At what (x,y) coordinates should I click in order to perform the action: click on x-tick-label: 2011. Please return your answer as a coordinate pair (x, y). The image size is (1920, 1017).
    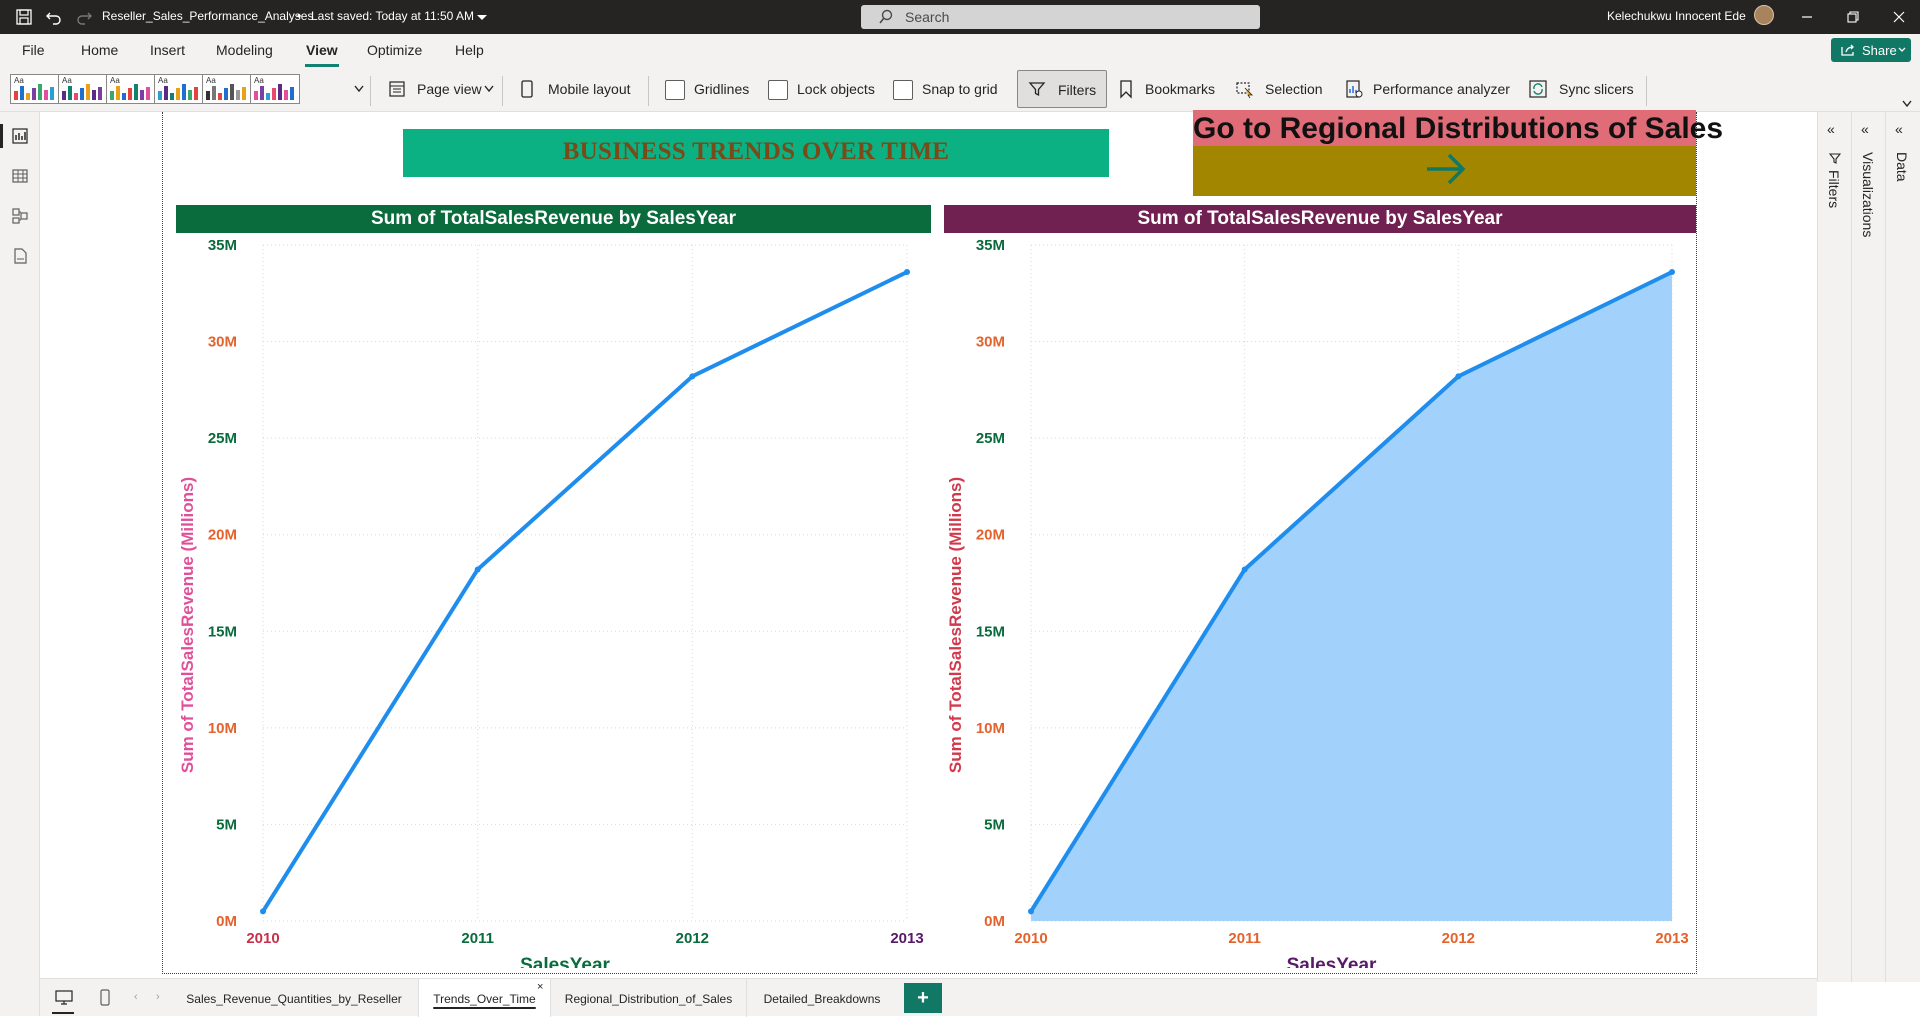
    Looking at the image, I should click on (477, 938).